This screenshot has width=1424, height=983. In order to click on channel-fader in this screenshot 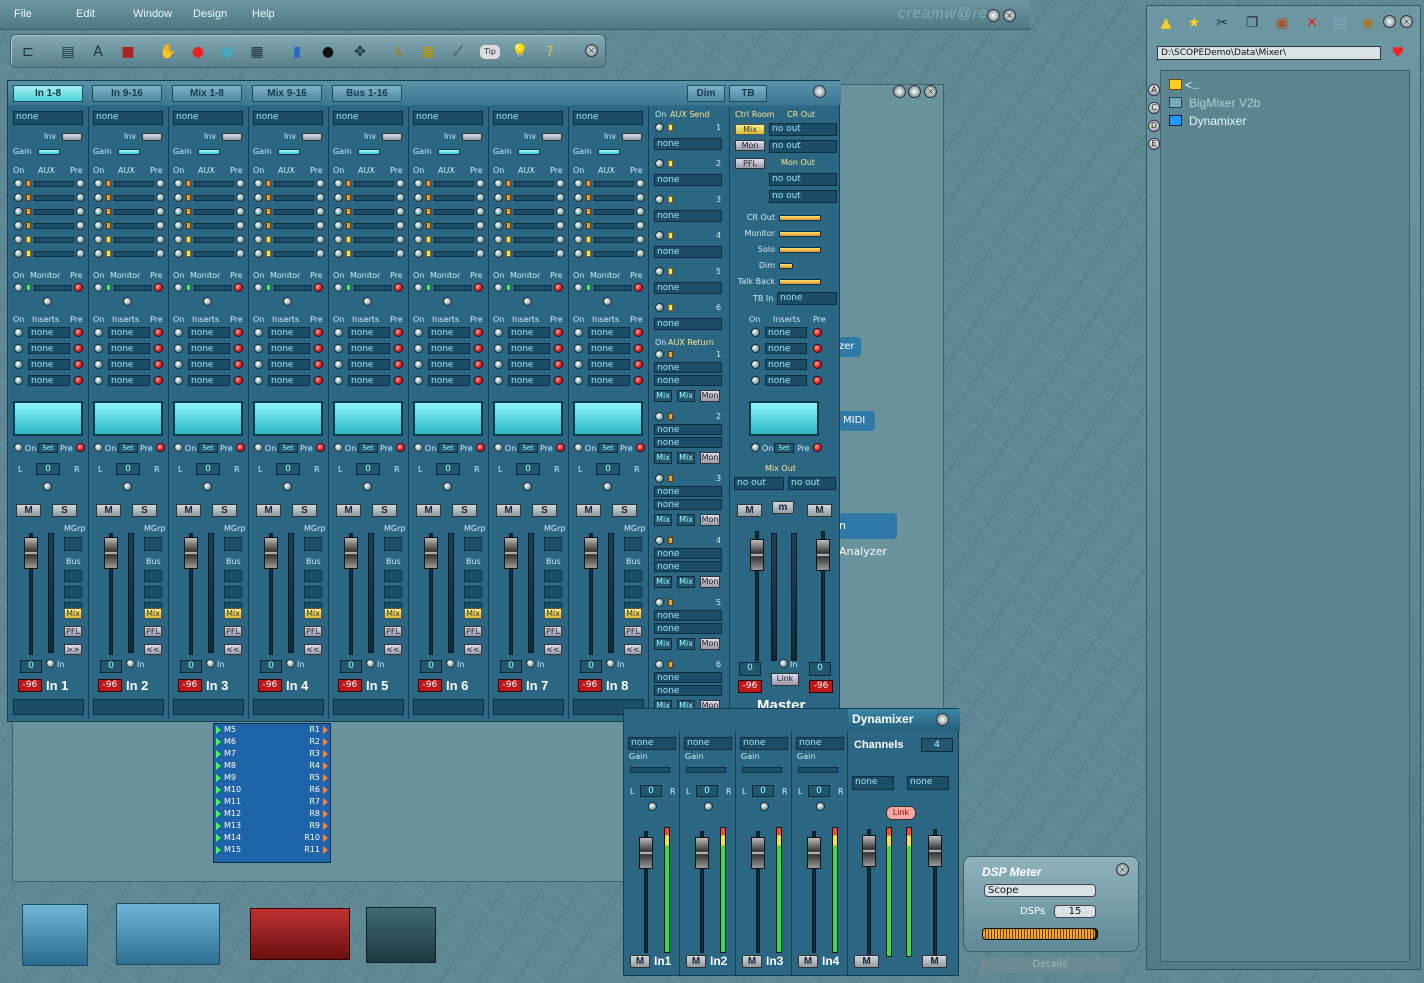, I will do `click(111, 553)`.